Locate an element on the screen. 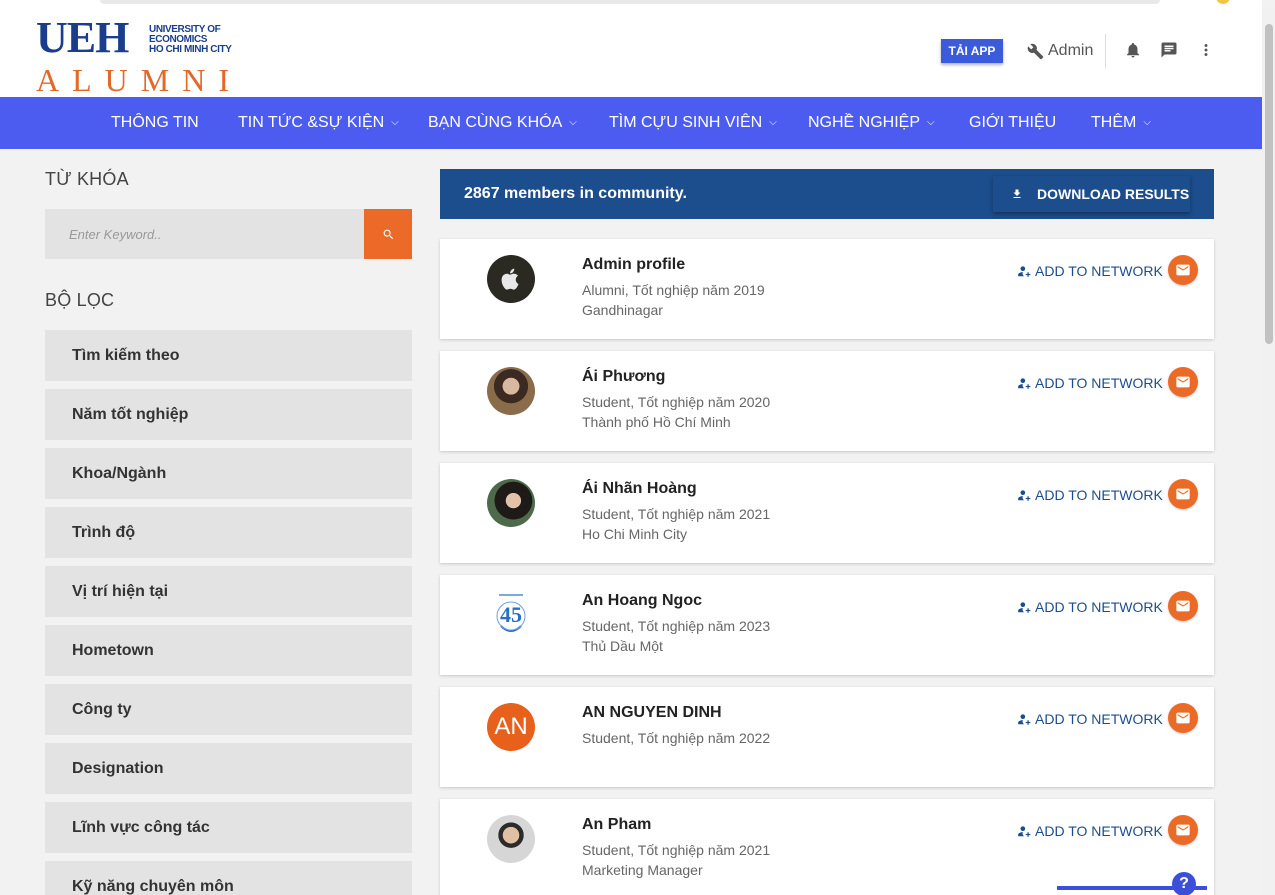  nav-label: BẠN CÙNG KHÓA is located at coordinates (495, 122).